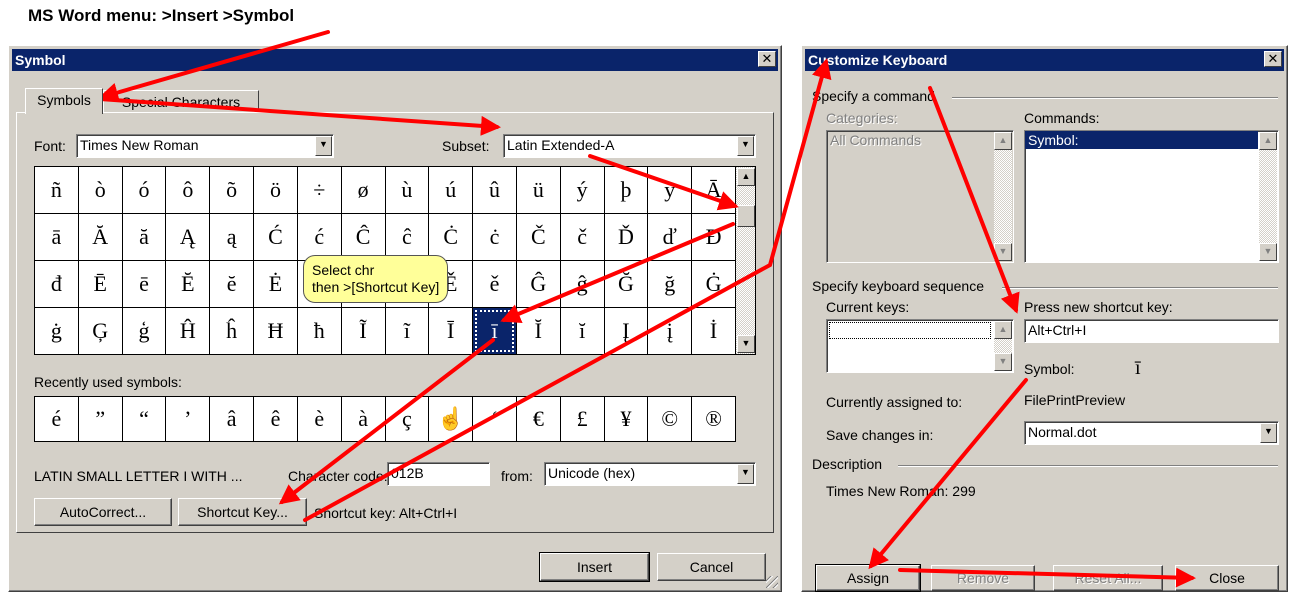 The image size is (1291, 598). What do you see at coordinates (582, 237) in the screenshot?
I see `symbol-cell: č` at bounding box center [582, 237].